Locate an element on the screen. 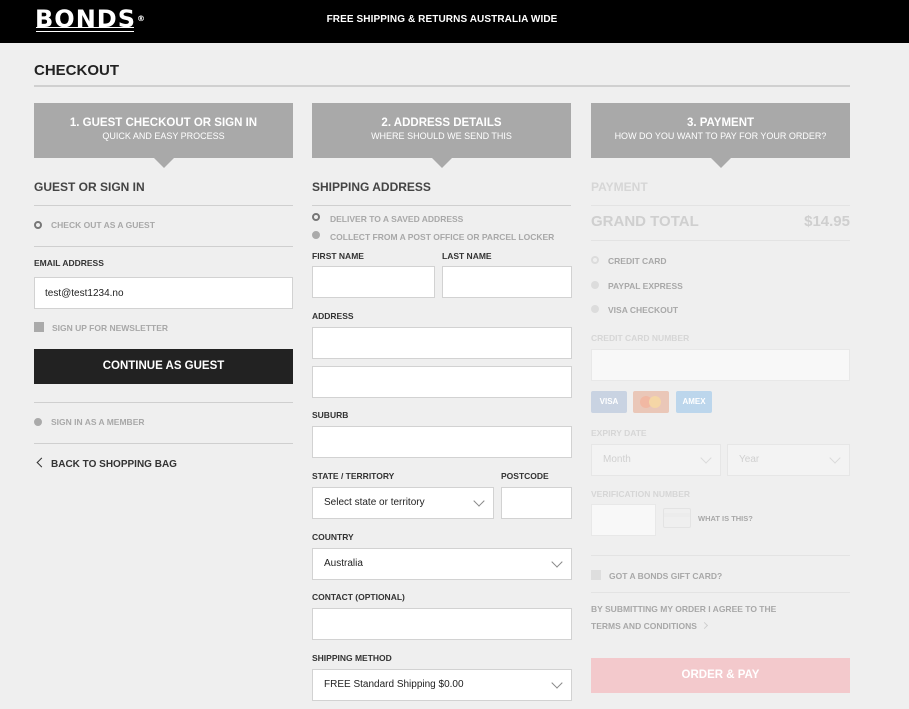 The image size is (909, 709). state-select: Select state or territory is located at coordinates (403, 503).